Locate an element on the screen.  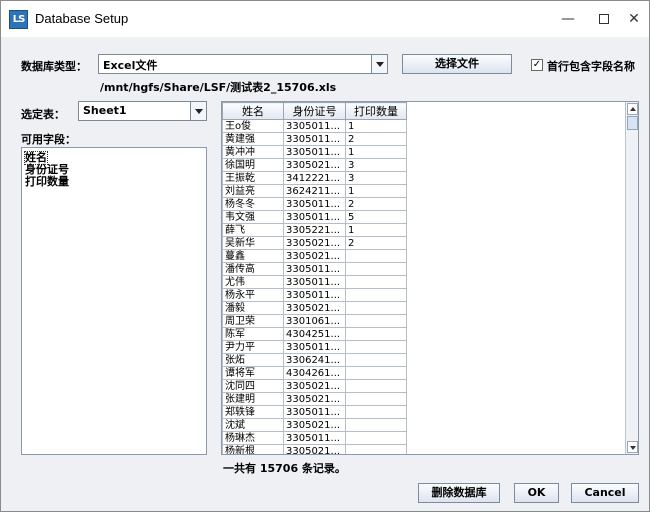
first-row-header-checkbox: ✓ is located at coordinates (537, 65).